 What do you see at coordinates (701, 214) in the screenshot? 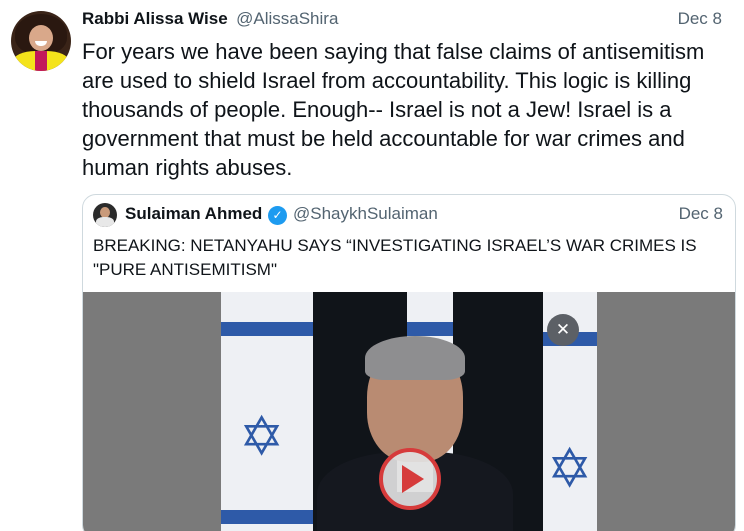
I see `quoted-tweet-date: Dec 8` at bounding box center [701, 214].